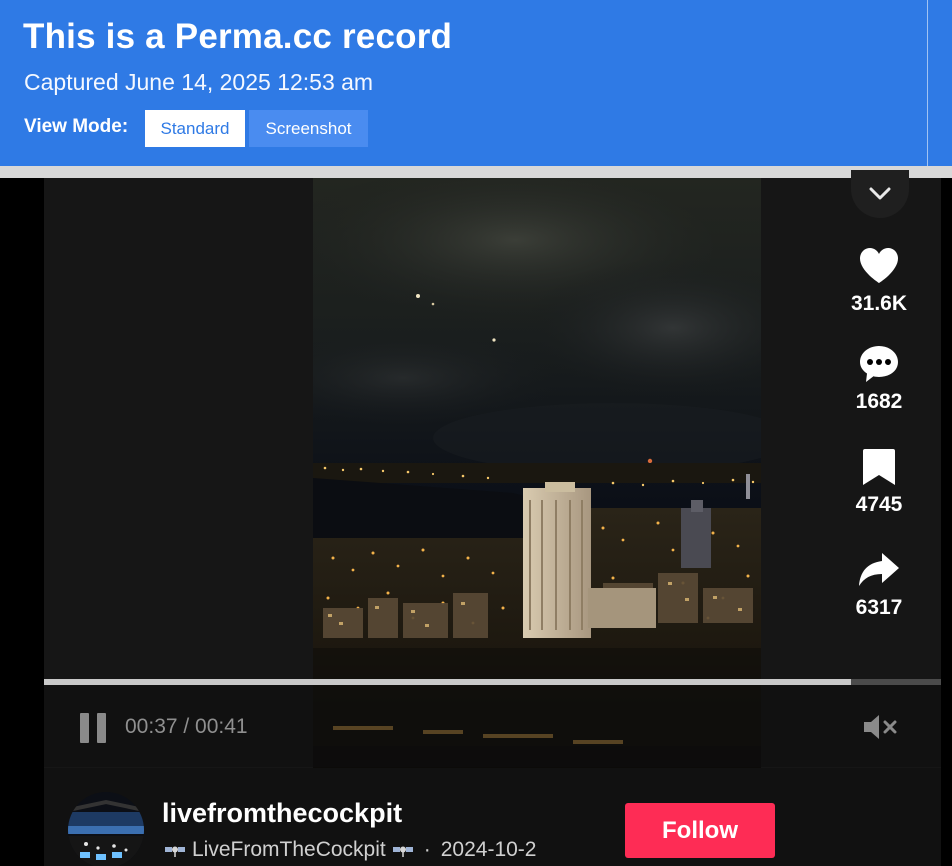  Describe the element at coordinates (879, 504) in the screenshot. I see `bookmark-count: 4745` at that location.